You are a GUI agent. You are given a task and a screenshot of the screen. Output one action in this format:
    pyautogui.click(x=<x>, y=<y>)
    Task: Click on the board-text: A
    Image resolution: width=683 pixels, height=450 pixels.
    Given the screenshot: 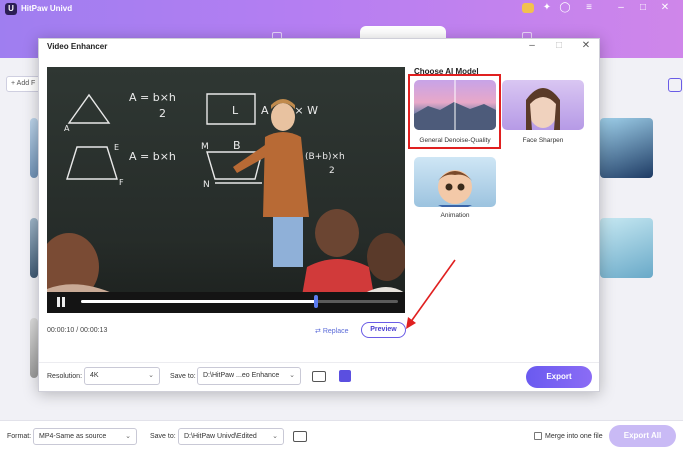 What is the action you would take?
    pyautogui.click(x=67, y=128)
    